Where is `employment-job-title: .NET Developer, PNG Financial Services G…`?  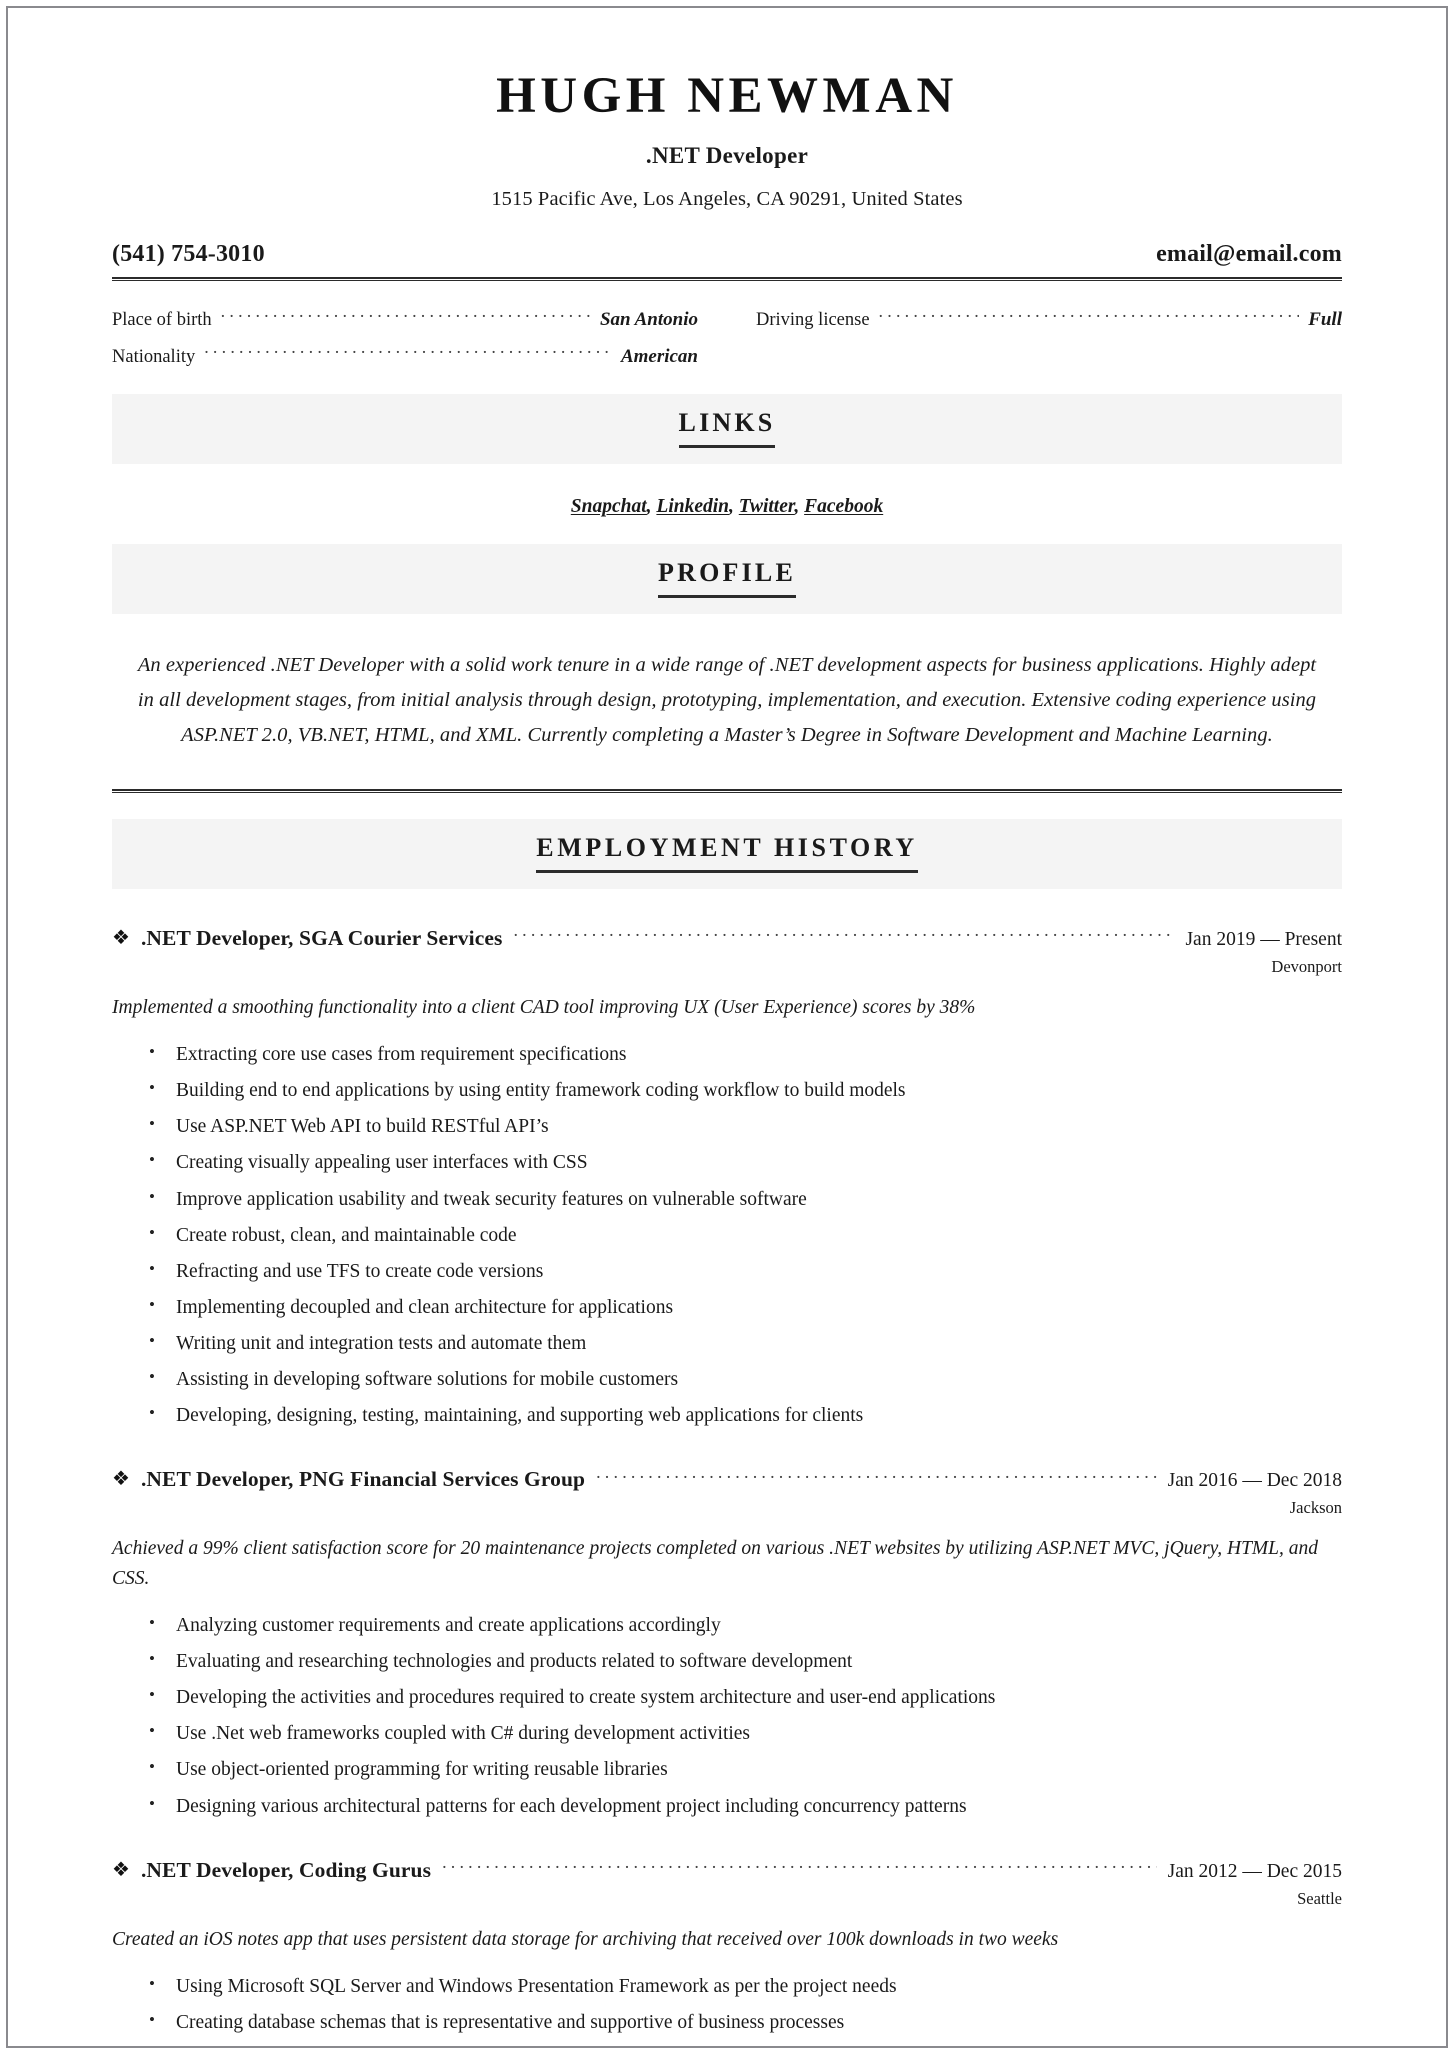
employment-job-title: .NET Developer, PNG Financial Services G… is located at coordinates (363, 1479).